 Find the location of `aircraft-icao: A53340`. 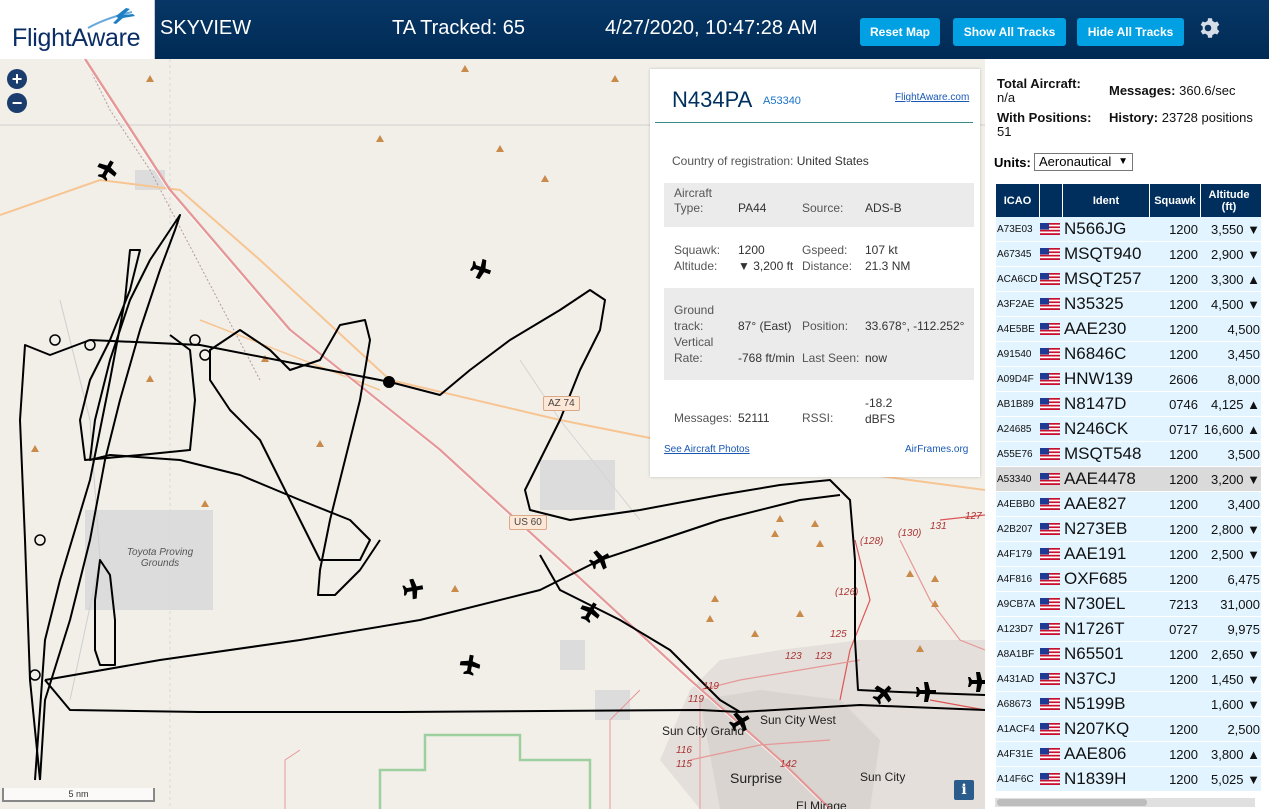

aircraft-icao: A53340 is located at coordinates (782, 101).